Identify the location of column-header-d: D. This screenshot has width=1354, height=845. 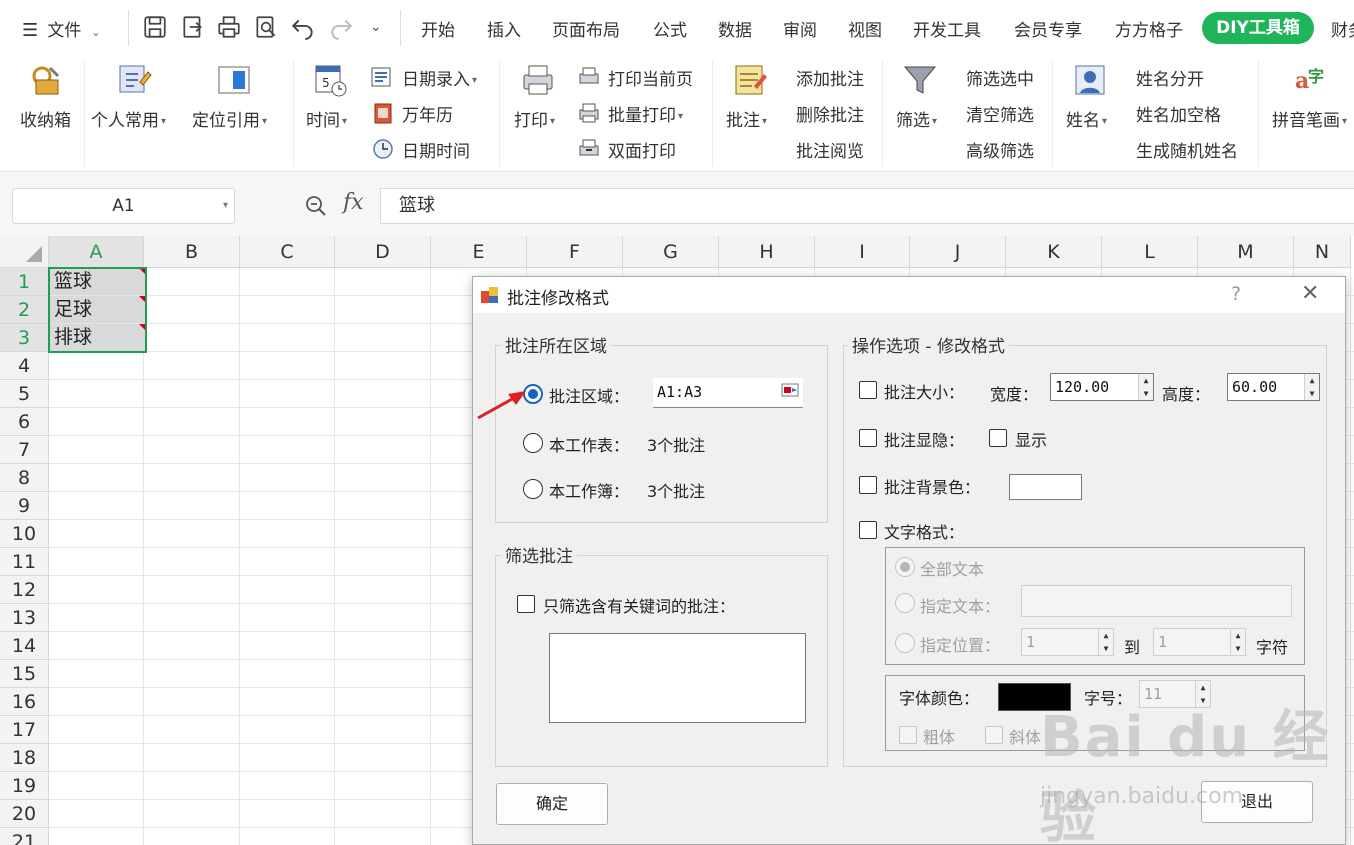
(383, 252).